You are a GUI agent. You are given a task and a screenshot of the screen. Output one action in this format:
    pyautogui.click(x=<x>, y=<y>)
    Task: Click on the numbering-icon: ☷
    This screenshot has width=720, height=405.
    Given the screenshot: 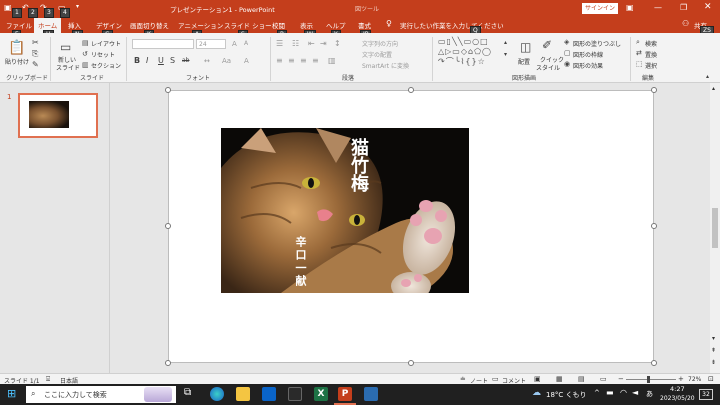 What is the action you would take?
    pyautogui.click(x=295, y=44)
    